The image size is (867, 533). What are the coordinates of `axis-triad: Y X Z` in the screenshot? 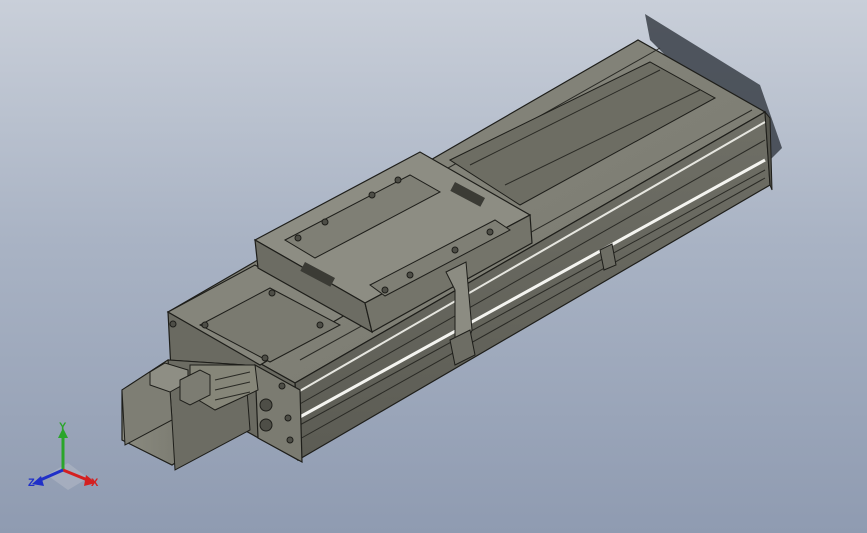 It's located at (63, 455).